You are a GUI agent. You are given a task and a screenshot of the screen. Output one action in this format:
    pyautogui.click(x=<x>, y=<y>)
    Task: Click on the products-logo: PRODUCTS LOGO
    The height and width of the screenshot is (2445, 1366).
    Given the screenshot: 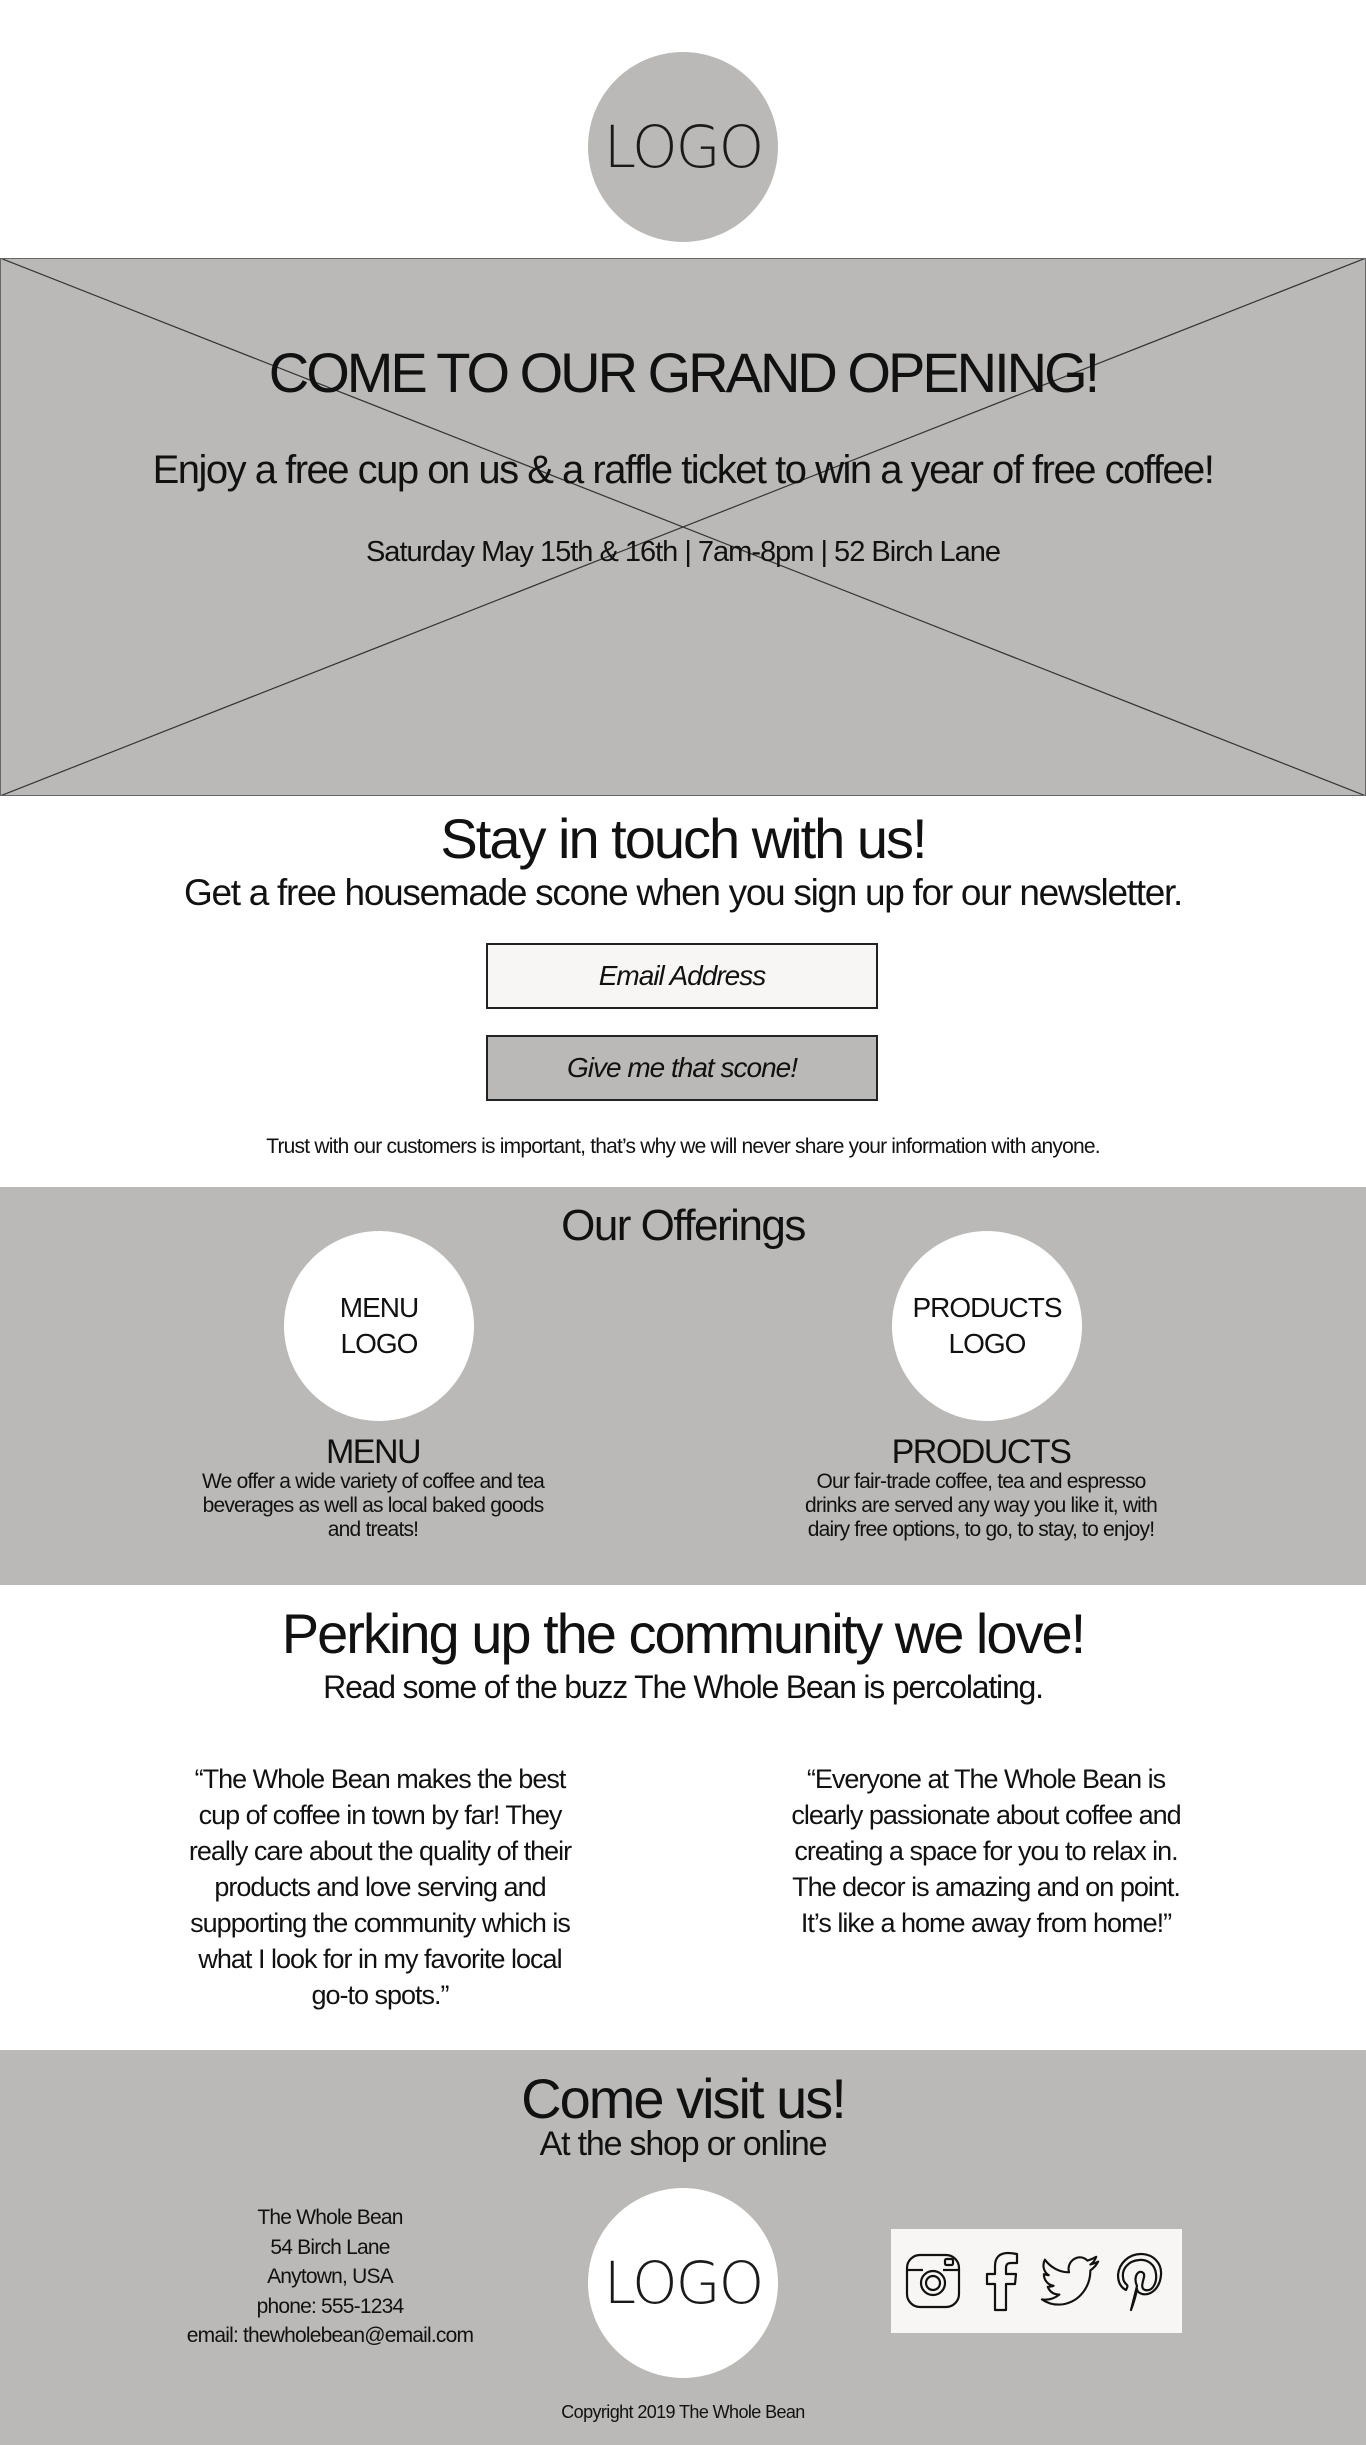 What is the action you would take?
    pyautogui.click(x=987, y=1326)
    